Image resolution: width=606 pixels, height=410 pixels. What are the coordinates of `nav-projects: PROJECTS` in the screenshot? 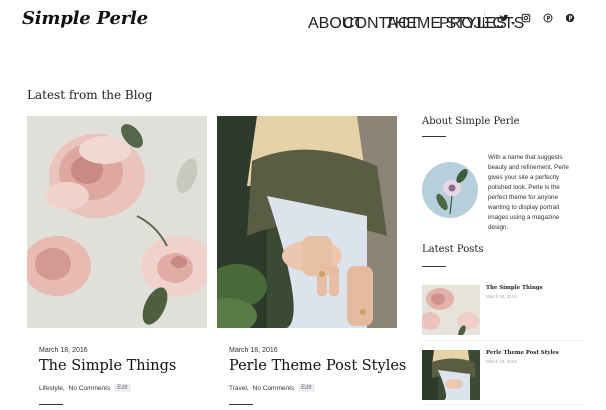 It's located at (481, 24).